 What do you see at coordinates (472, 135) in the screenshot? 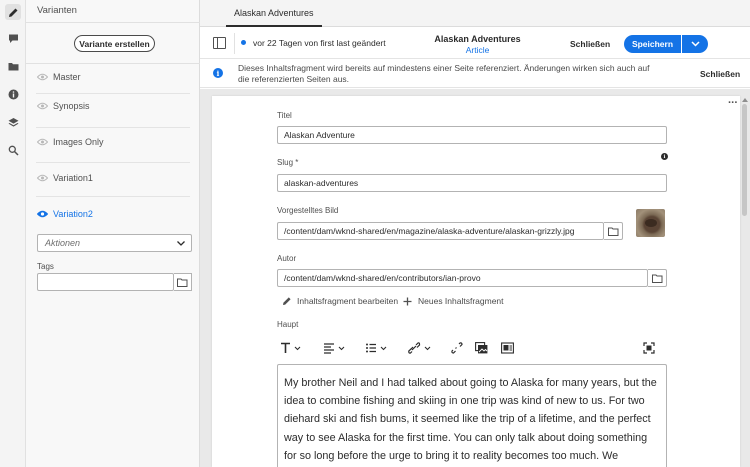
I see `title-input: Alaskan Adventure` at bounding box center [472, 135].